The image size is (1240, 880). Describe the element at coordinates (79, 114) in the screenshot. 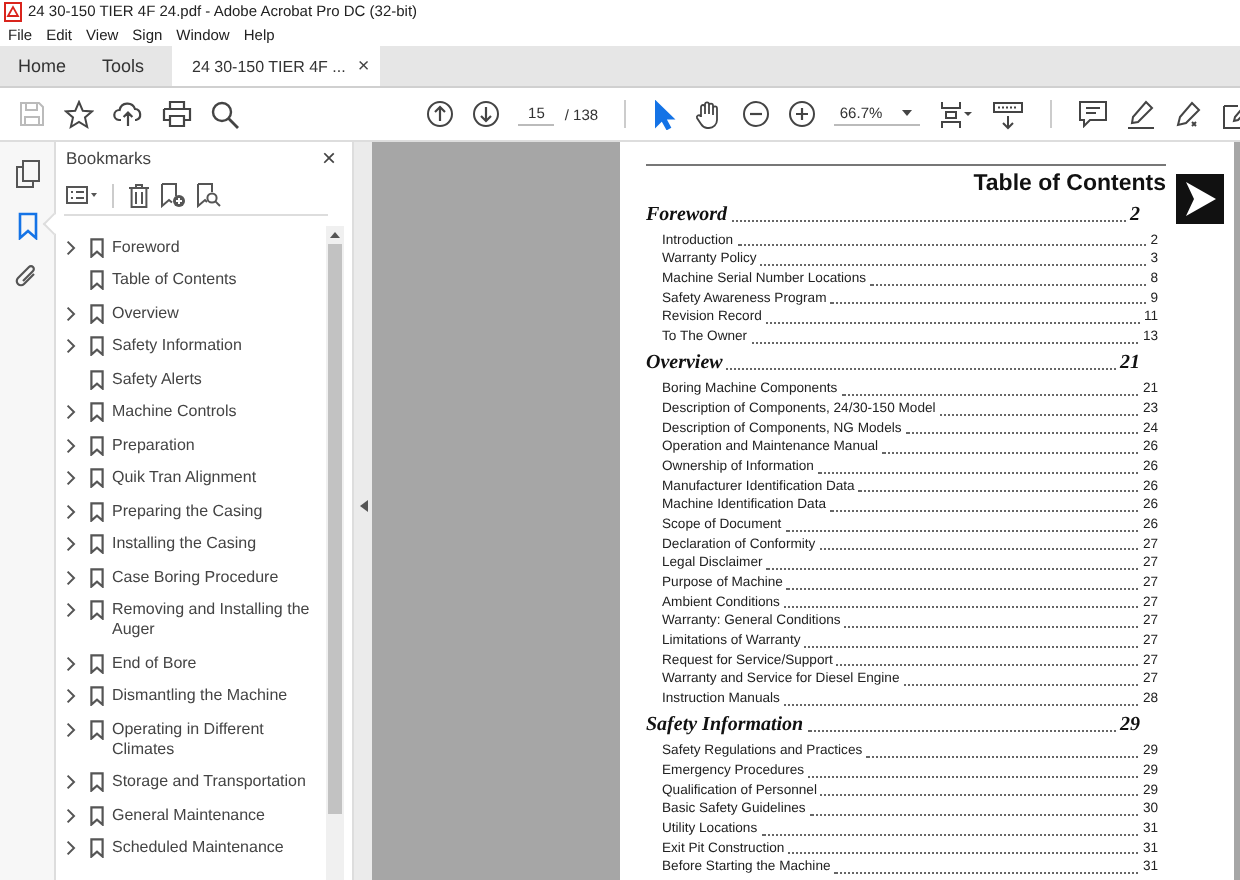

I see `star-icon` at that location.